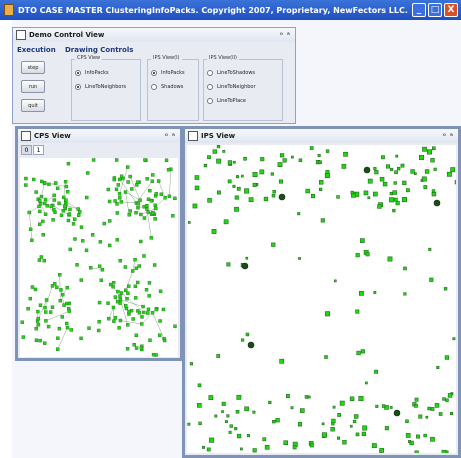  Describe the element at coordinates (99, 257) in the screenshot. I see `cps-canvas` at that location.